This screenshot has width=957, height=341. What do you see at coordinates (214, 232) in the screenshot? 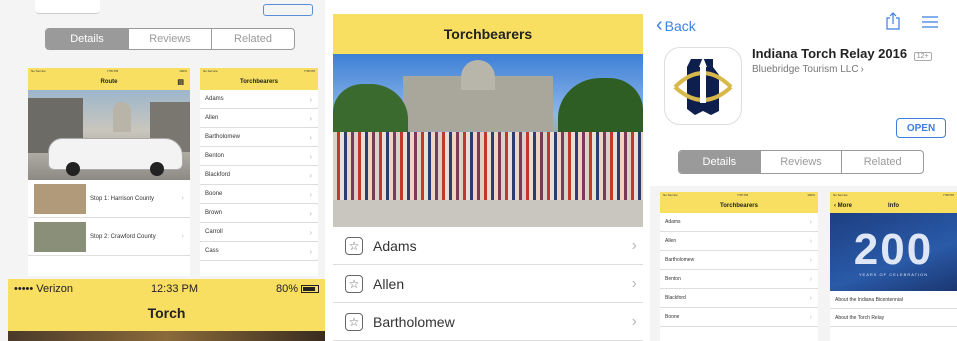
I see `county-name: Carroll` at bounding box center [214, 232].